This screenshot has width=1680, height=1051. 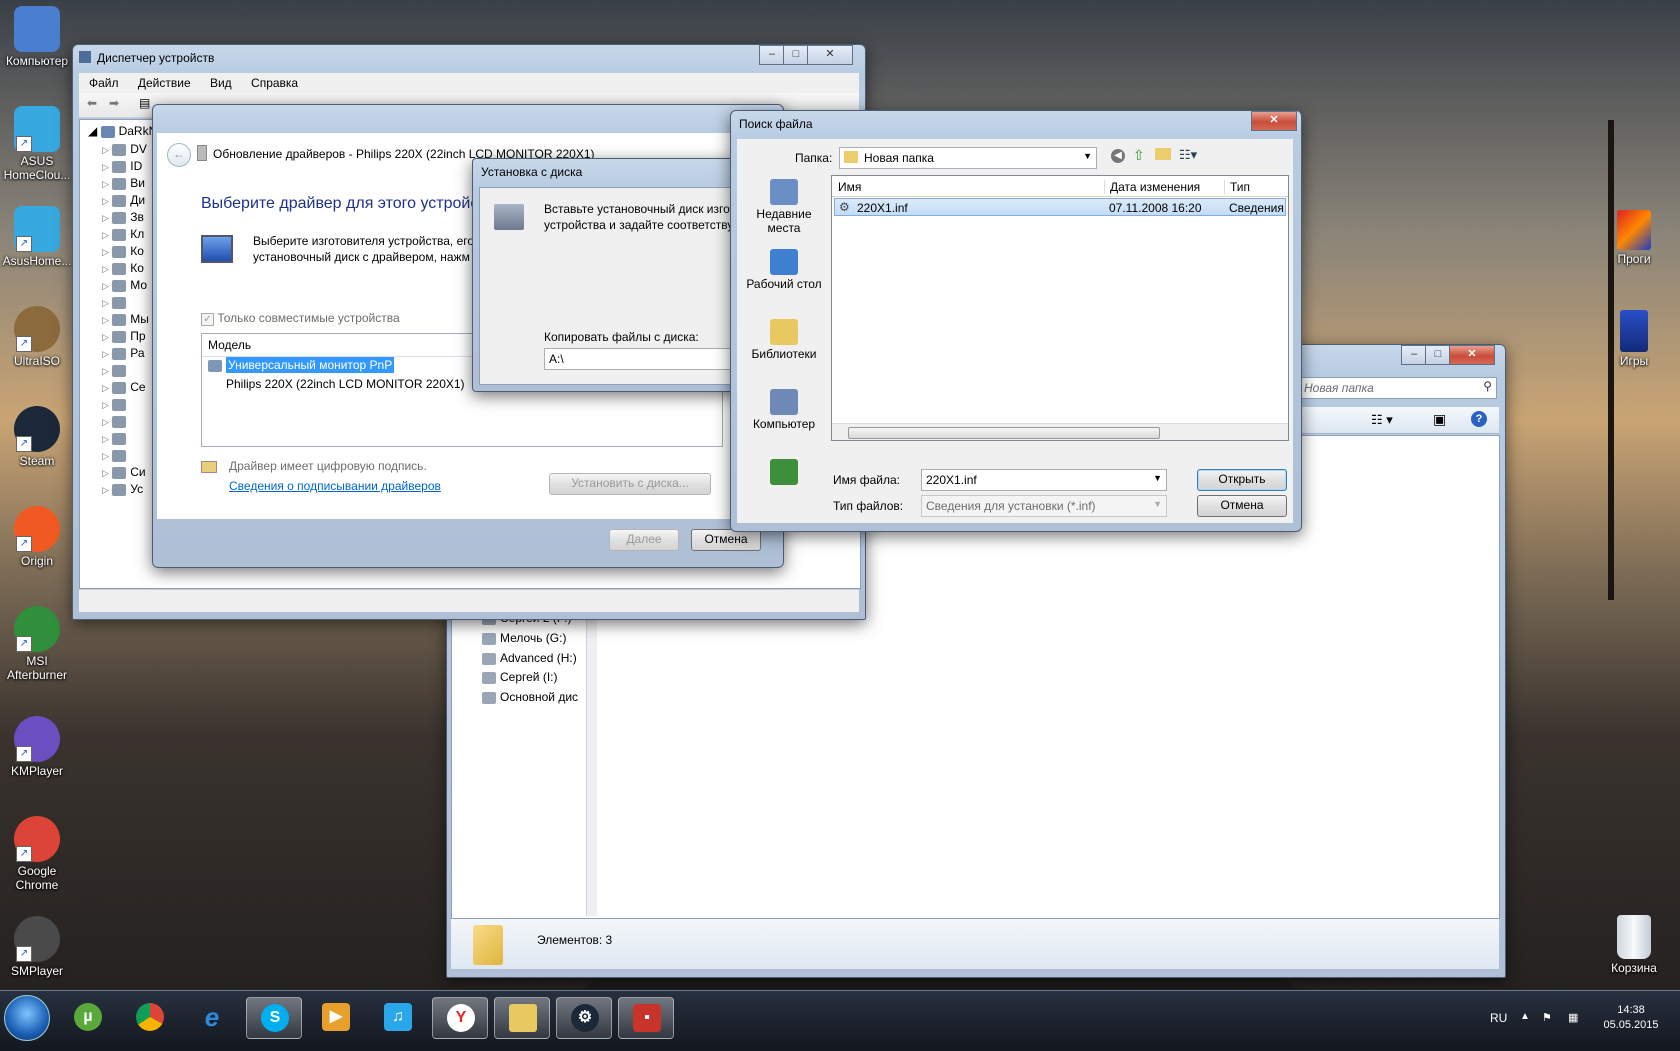 What do you see at coordinates (38, 644) in the screenshot?
I see `desktop-icon-afterburner: ↗ MSI Afterburner` at bounding box center [38, 644].